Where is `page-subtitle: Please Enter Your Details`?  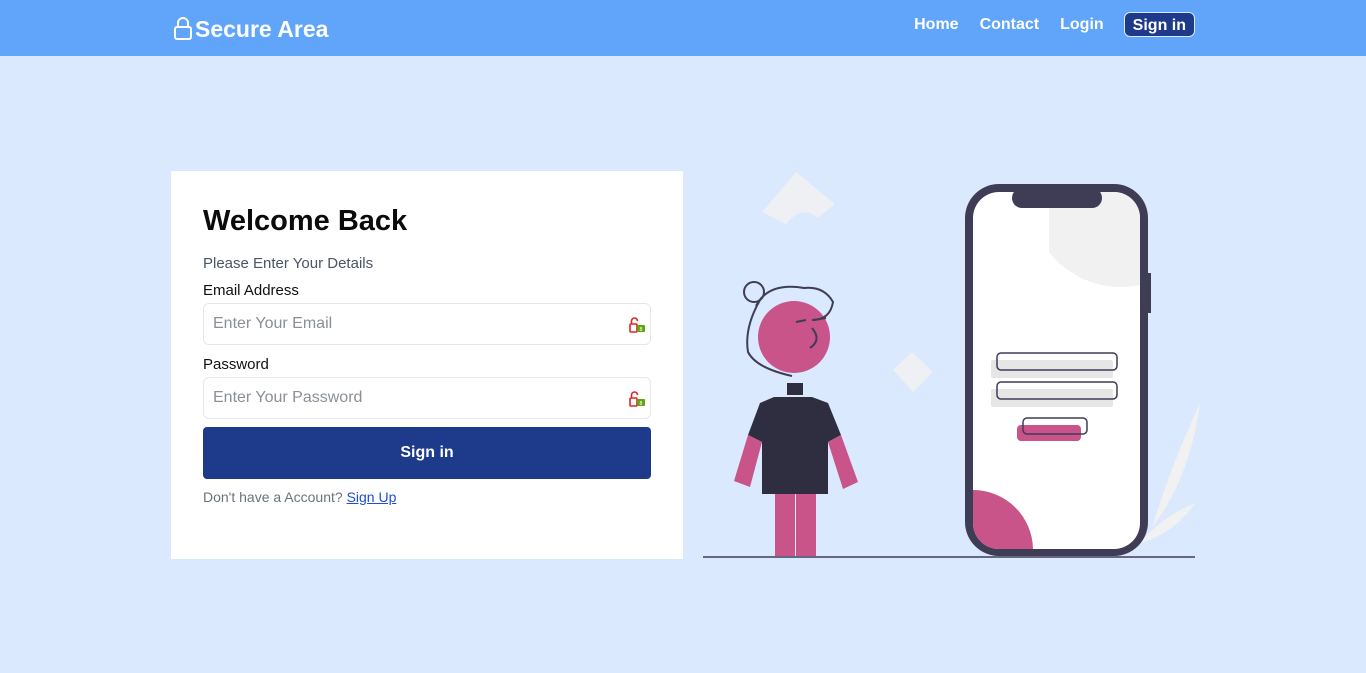
page-subtitle: Please Enter Your Details is located at coordinates (288, 263).